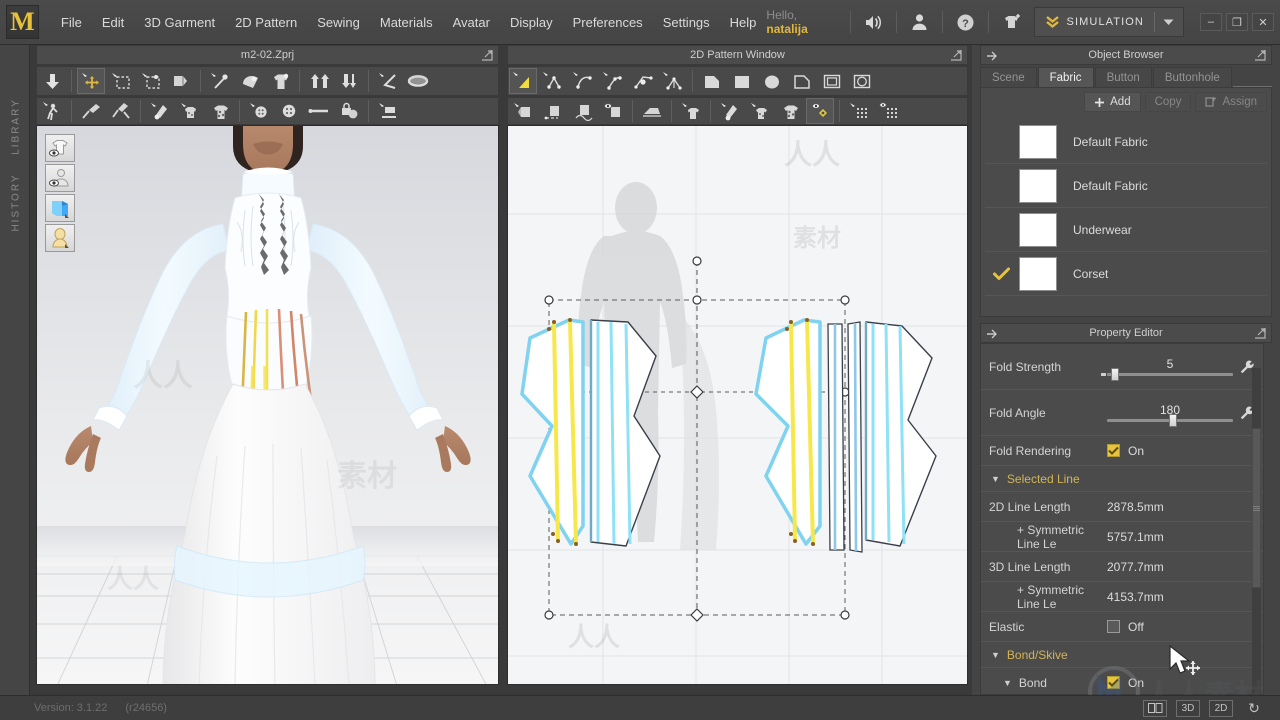  I want to click on edit-pattern-icon, so click(523, 81).